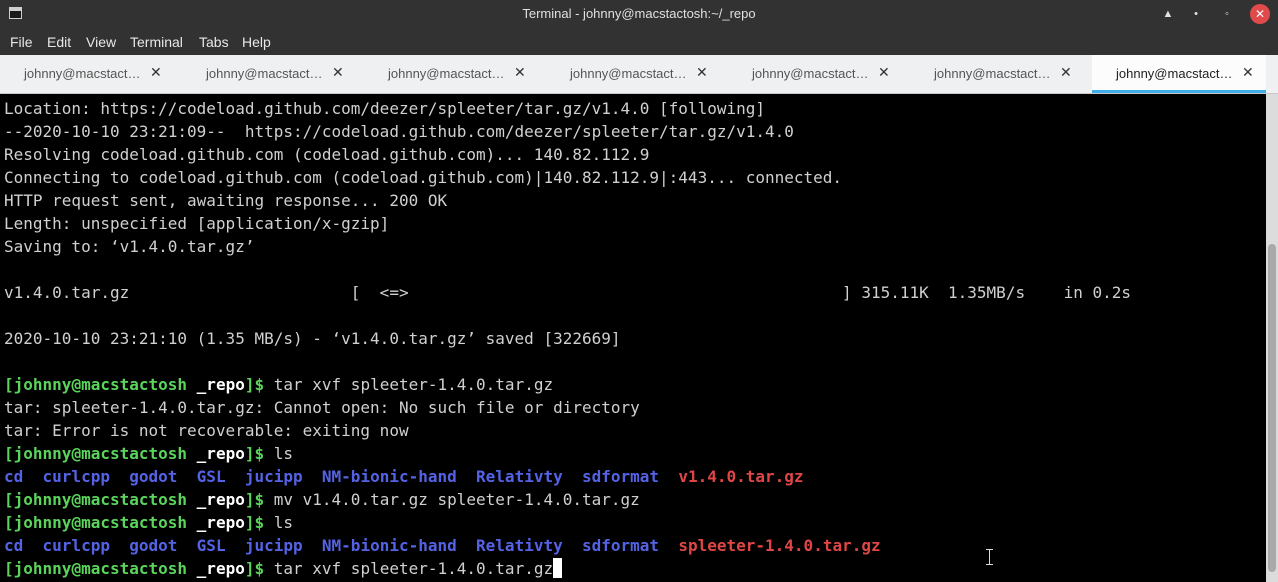 Image resolution: width=1278 pixels, height=582 pixels. What do you see at coordinates (558, 568) in the screenshot?
I see `text-cursor` at bounding box center [558, 568].